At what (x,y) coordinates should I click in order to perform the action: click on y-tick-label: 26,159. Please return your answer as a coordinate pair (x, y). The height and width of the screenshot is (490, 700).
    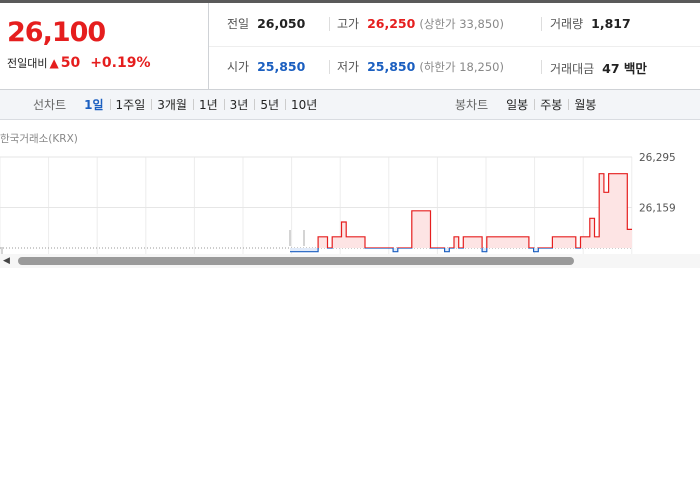
    Looking at the image, I should click on (657, 209).